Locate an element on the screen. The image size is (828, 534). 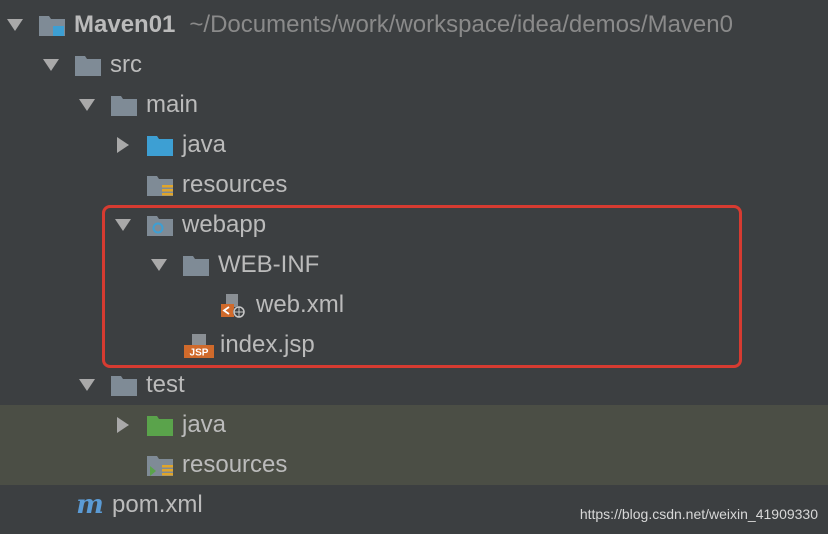
module-folder-icon is located at coordinates (52, 25).